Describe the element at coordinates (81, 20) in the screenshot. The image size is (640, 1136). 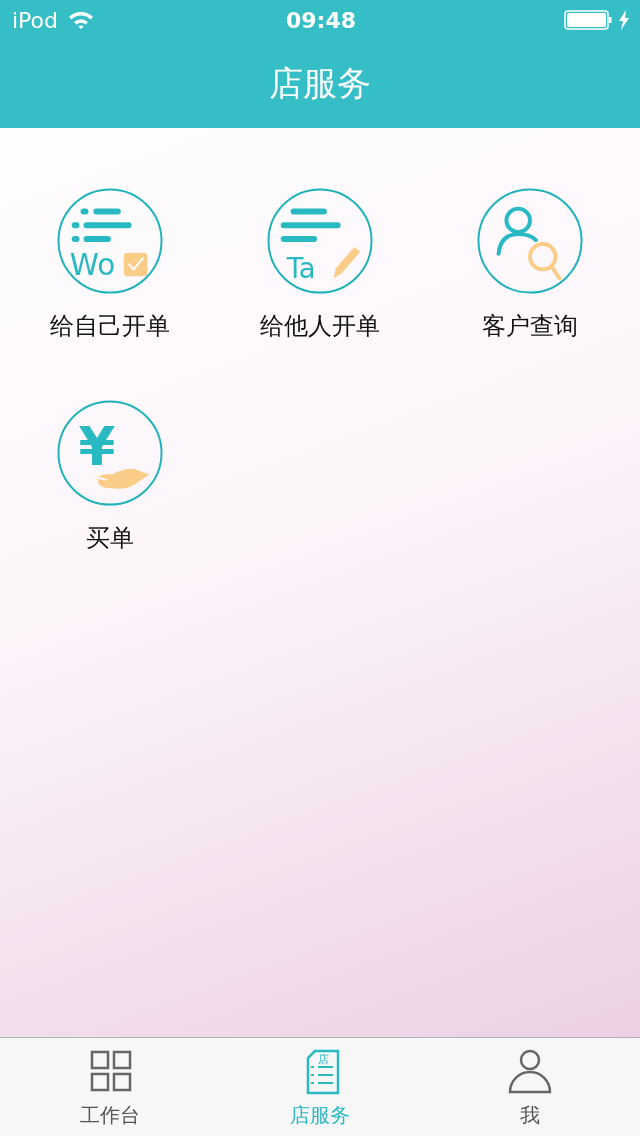
I see `wifi-icon` at that location.